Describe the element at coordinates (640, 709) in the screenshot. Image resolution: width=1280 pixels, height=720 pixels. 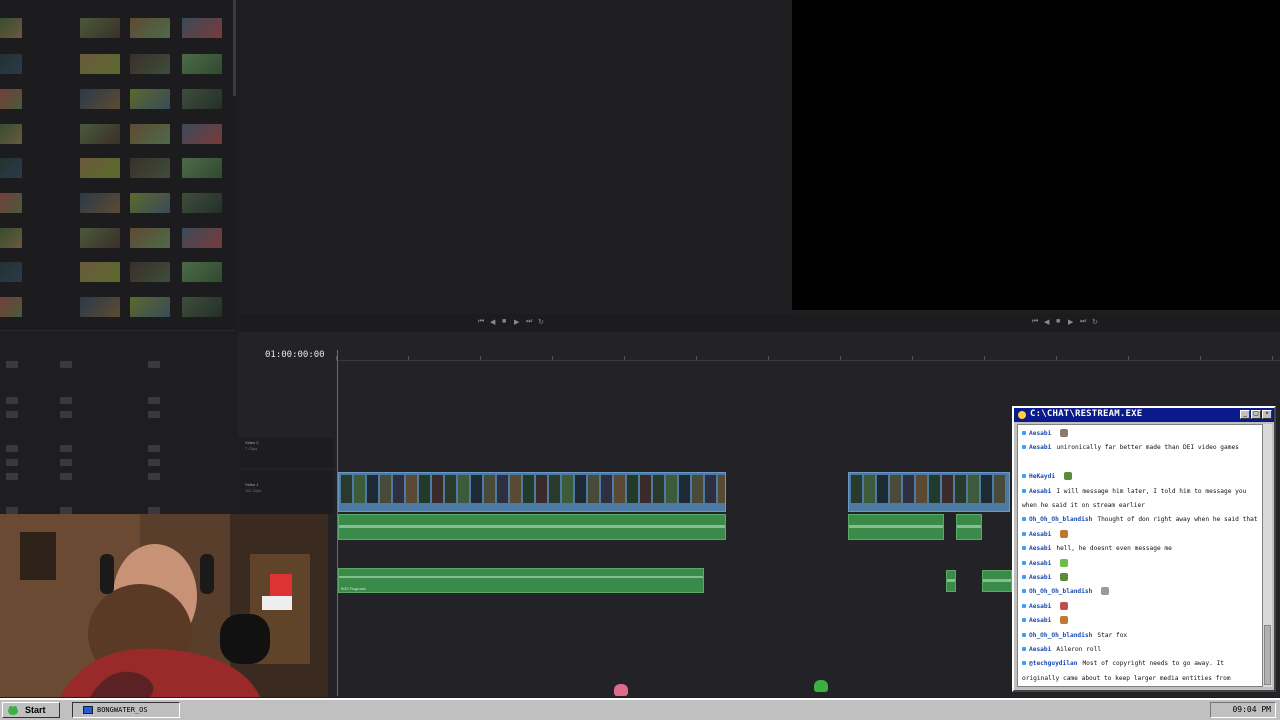
I see `taskbar: Start BONGWATER_OS 09:04 PM` at that location.